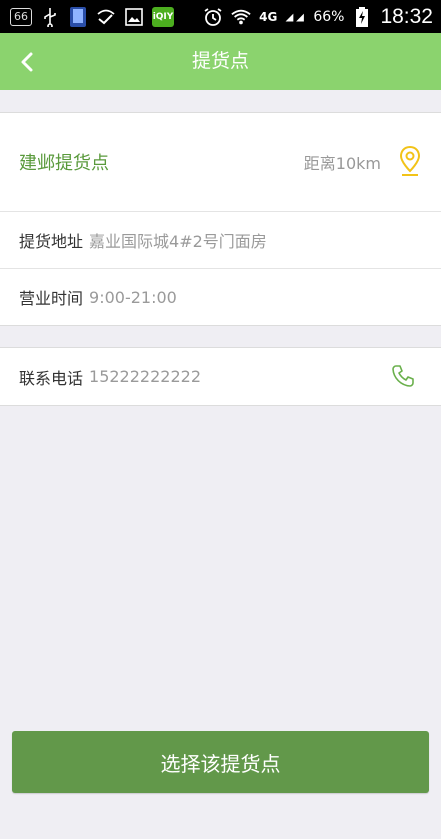 The image size is (441, 839). Describe the element at coordinates (50, 17) in the screenshot. I see `usb-icon` at that location.